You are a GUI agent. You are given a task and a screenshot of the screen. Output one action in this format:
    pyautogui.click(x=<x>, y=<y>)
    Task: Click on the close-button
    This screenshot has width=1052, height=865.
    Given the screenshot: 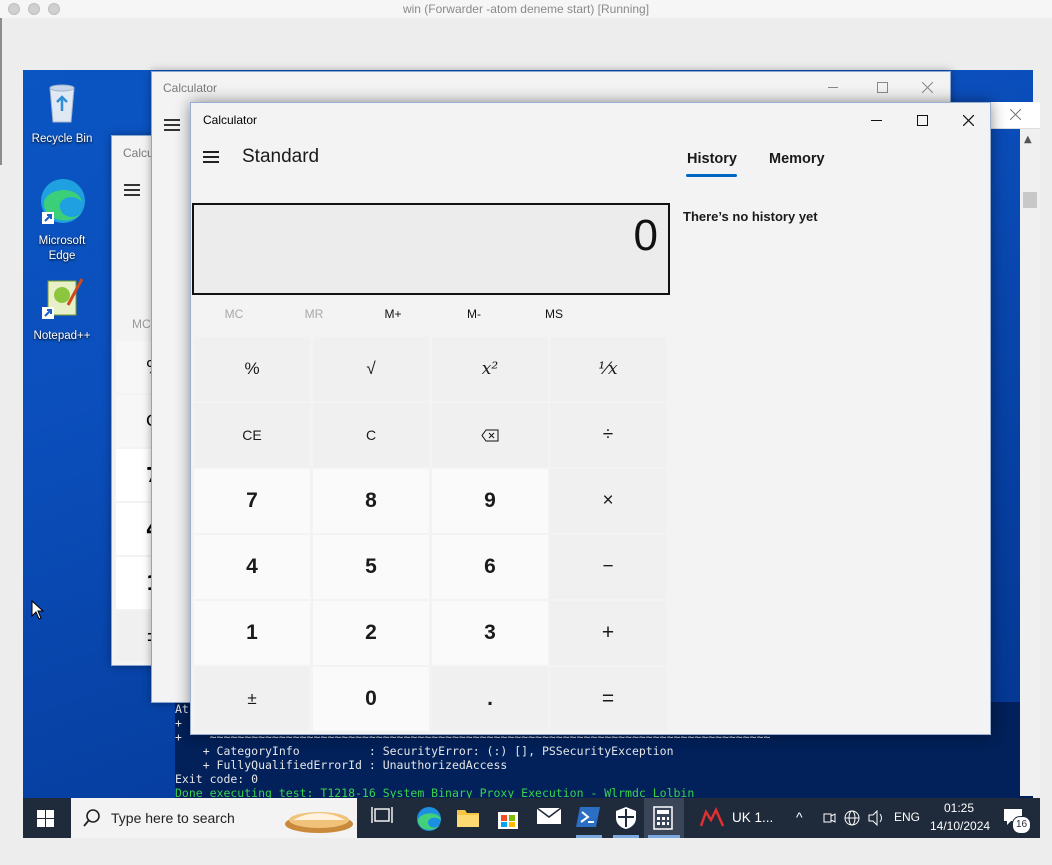 What is the action you would take?
    pyautogui.click(x=968, y=120)
    